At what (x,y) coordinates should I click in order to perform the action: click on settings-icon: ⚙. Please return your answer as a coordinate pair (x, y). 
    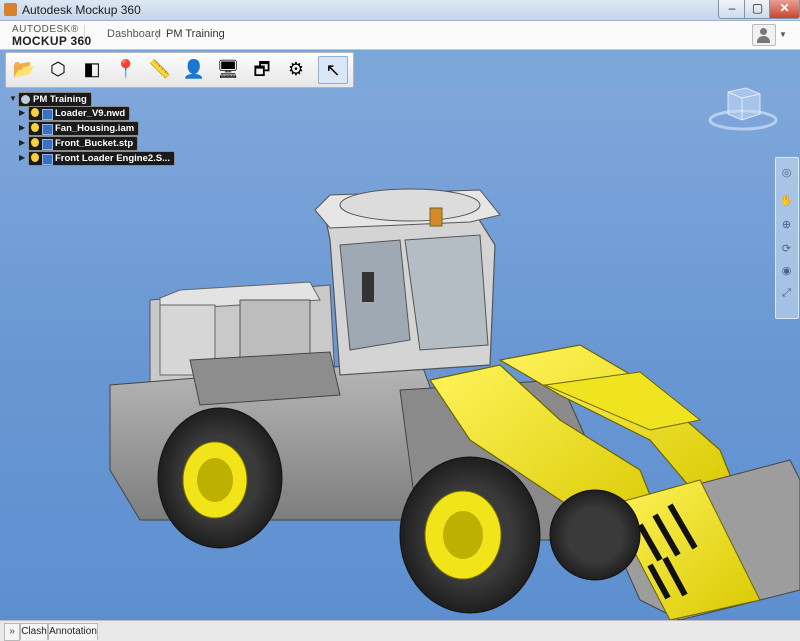
    Looking at the image, I should click on (296, 69).